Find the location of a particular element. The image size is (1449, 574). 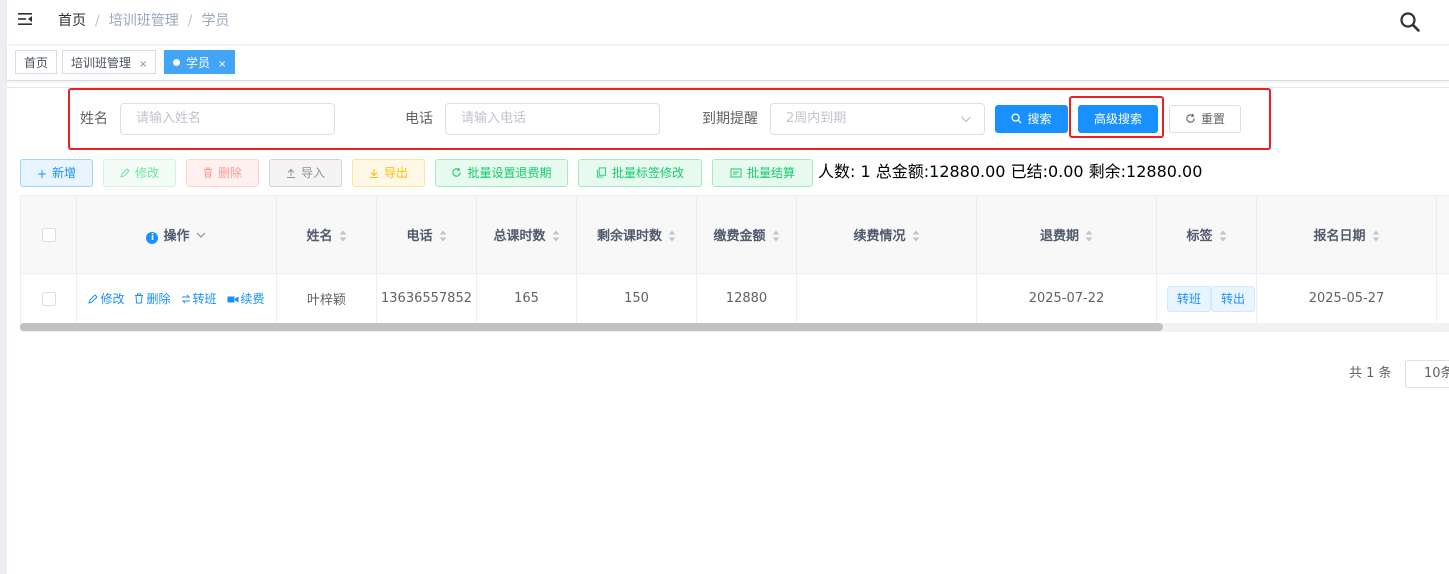

batch-tag-button: 批量标签修改 is located at coordinates (640, 173).